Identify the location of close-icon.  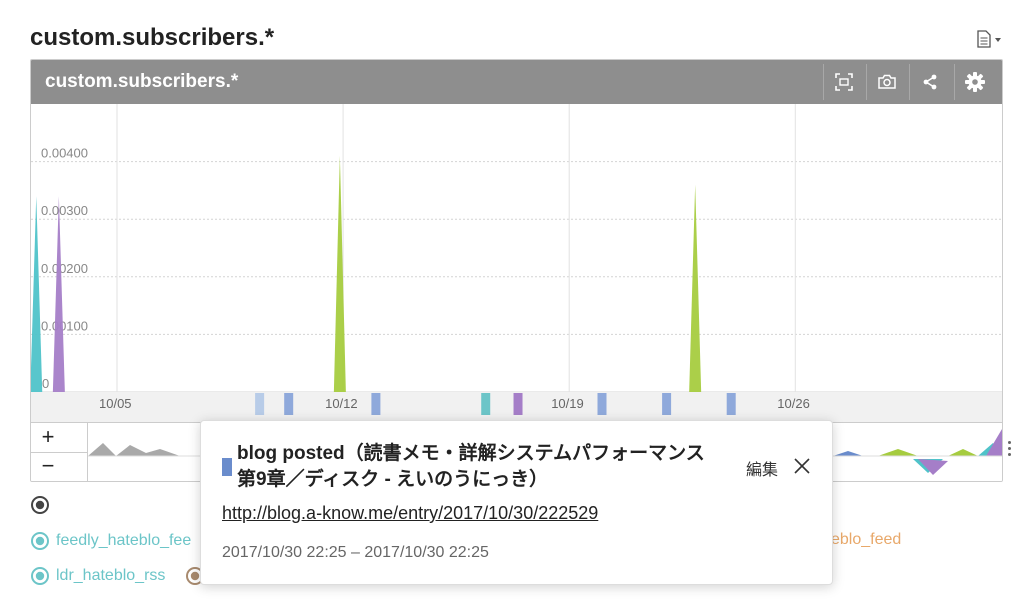
(802, 466).